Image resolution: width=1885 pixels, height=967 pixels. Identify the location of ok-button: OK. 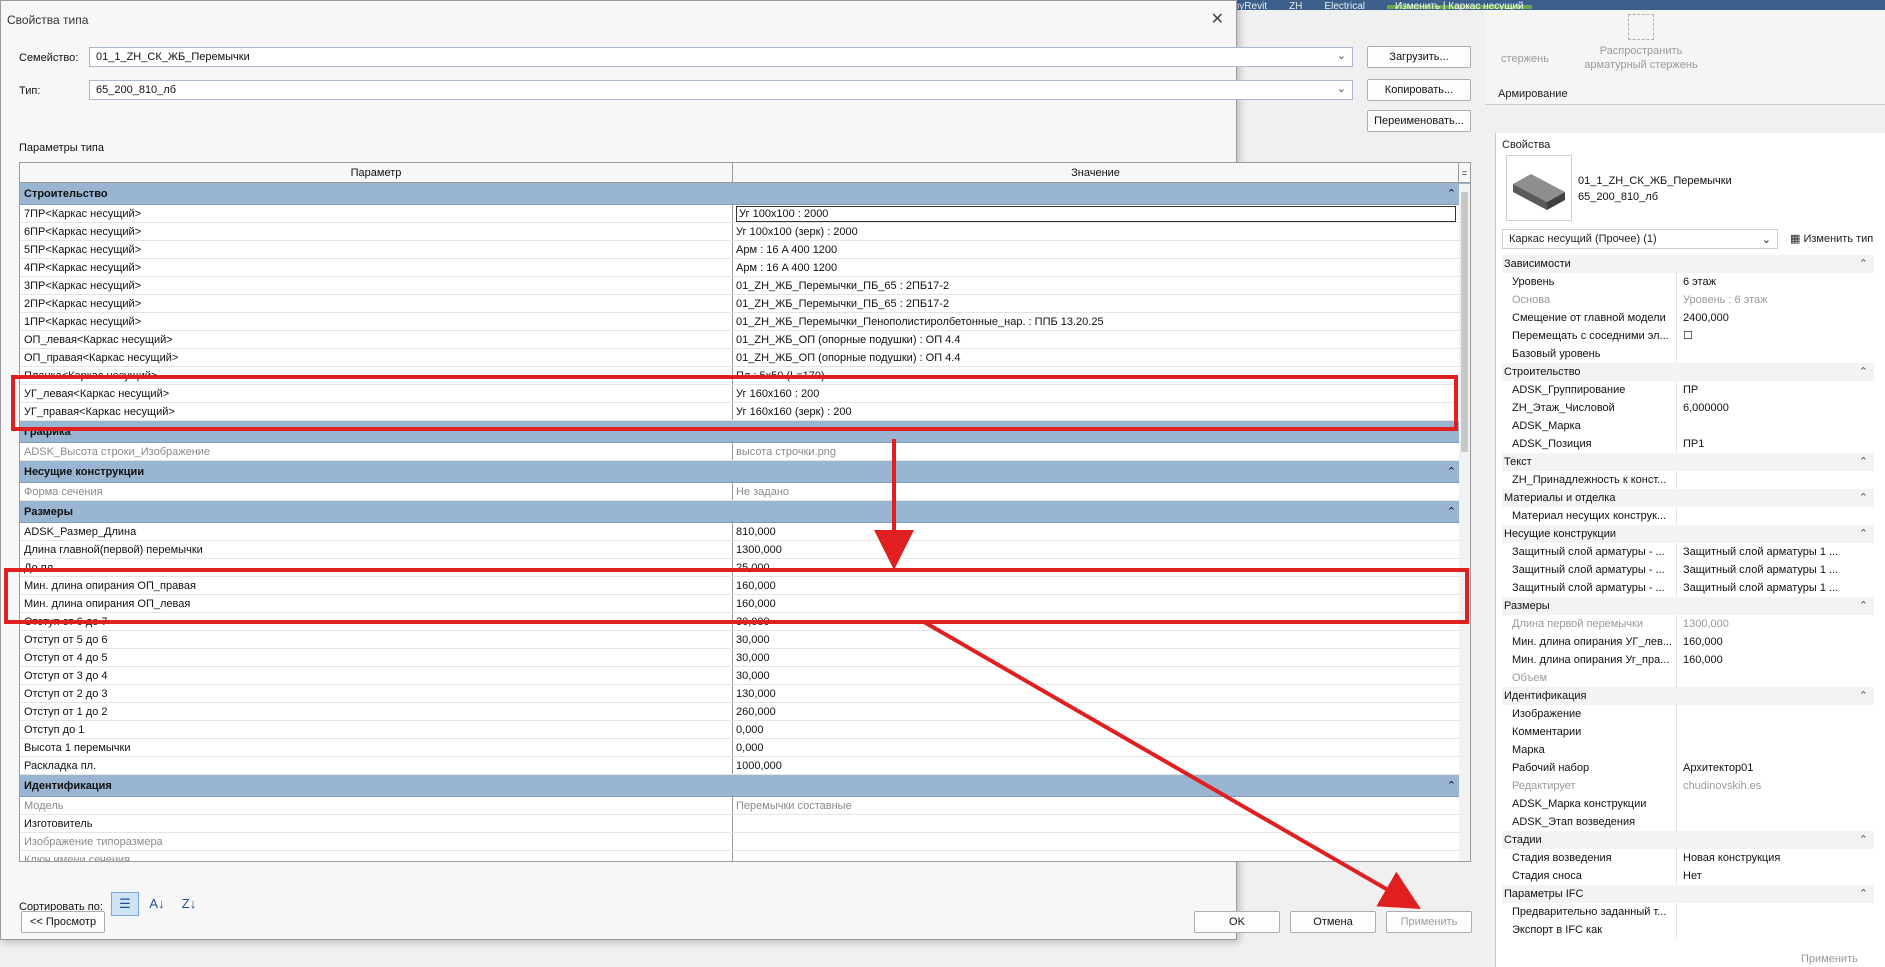
(1237, 922).